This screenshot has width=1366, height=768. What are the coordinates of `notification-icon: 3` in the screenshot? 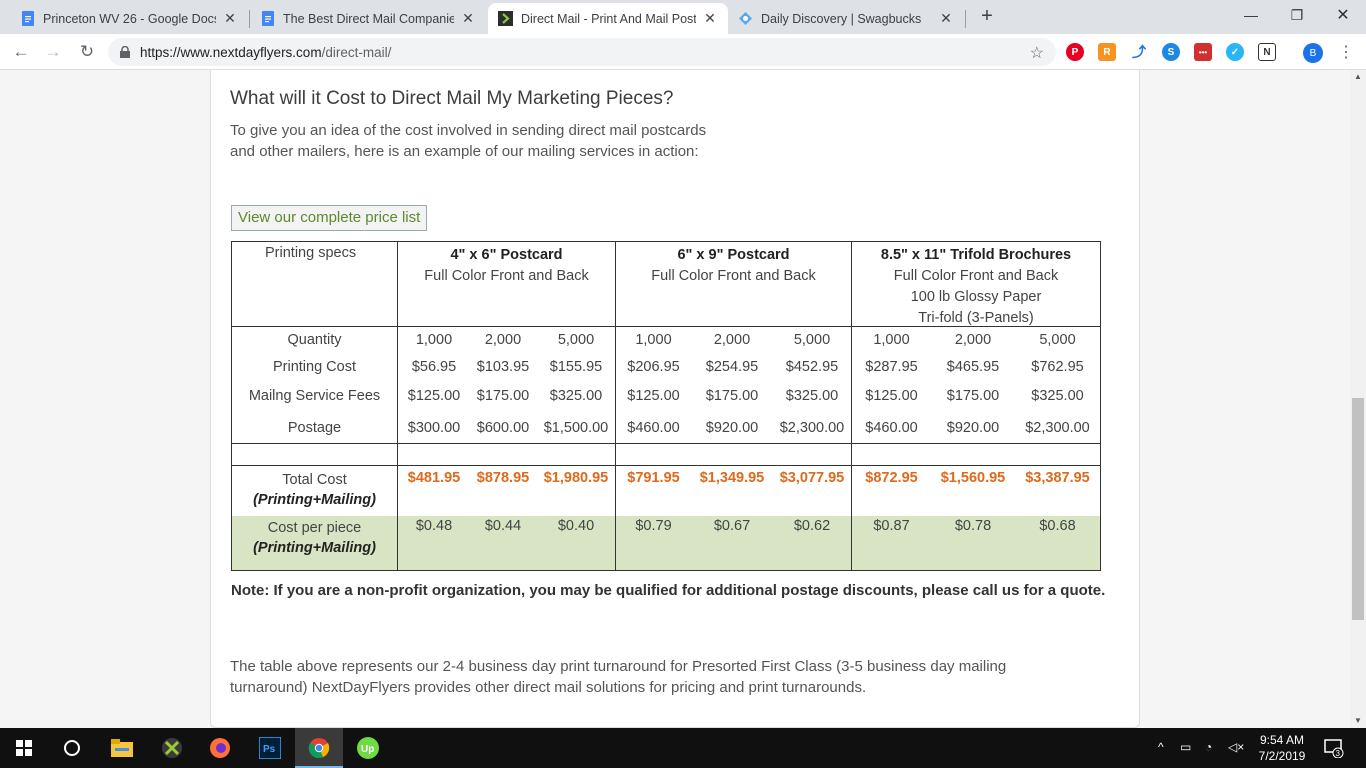 It's located at (1334, 748).